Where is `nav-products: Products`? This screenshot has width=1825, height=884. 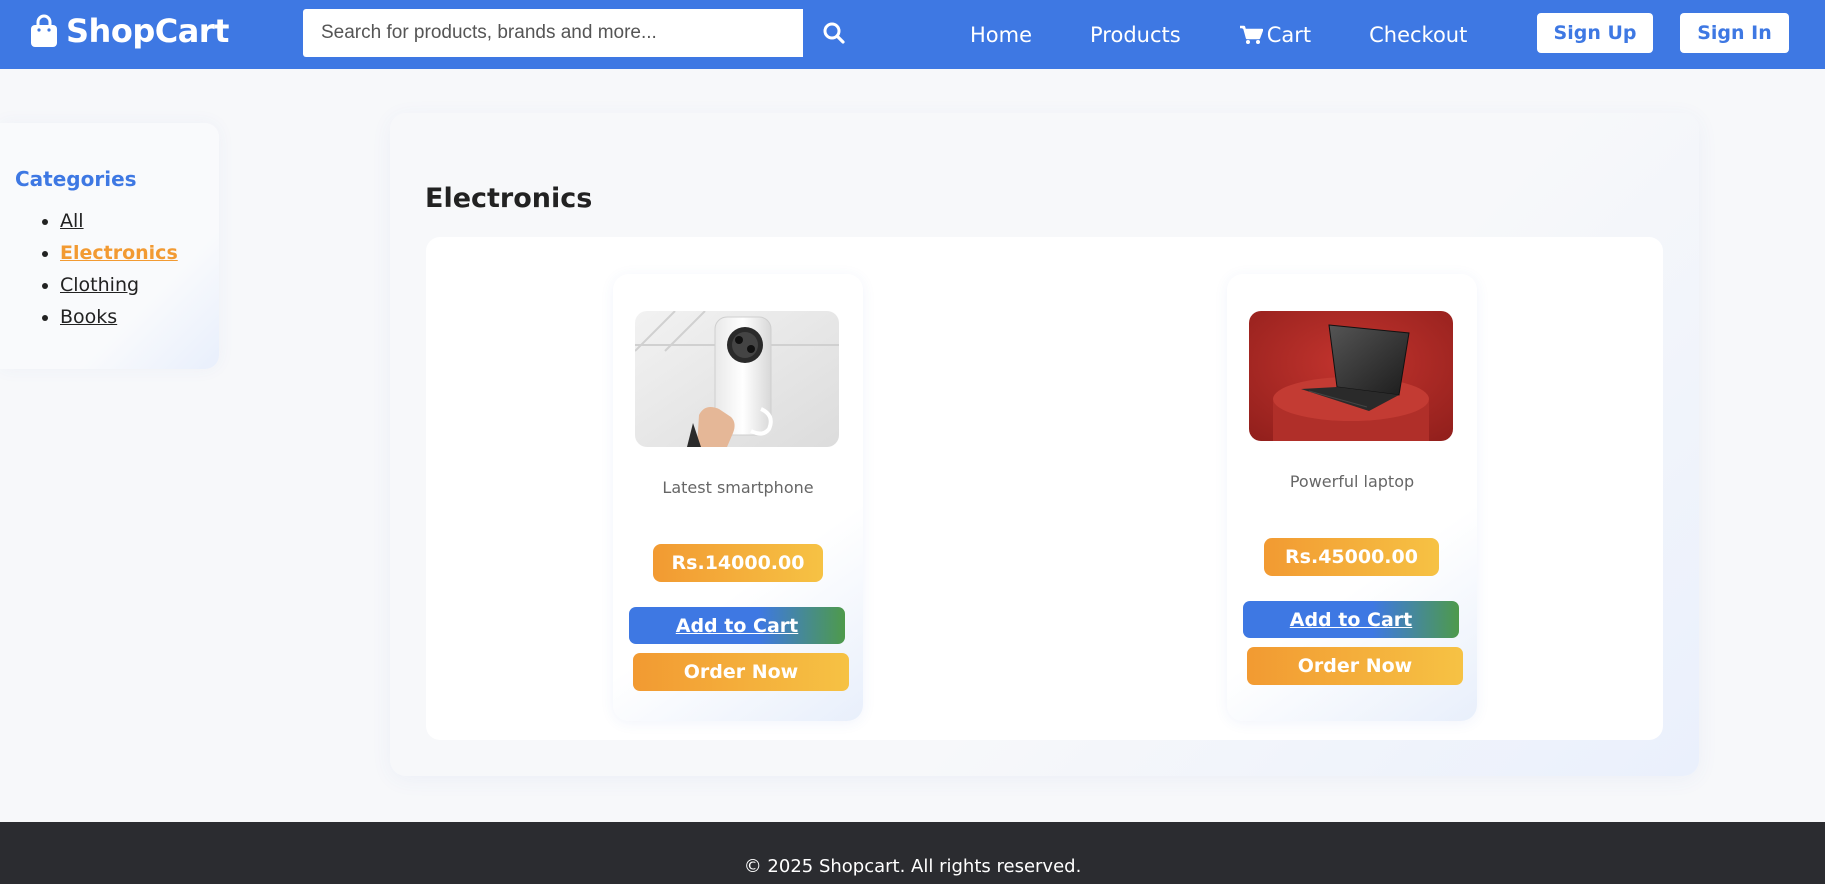 nav-products: Products is located at coordinates (1135, 35).